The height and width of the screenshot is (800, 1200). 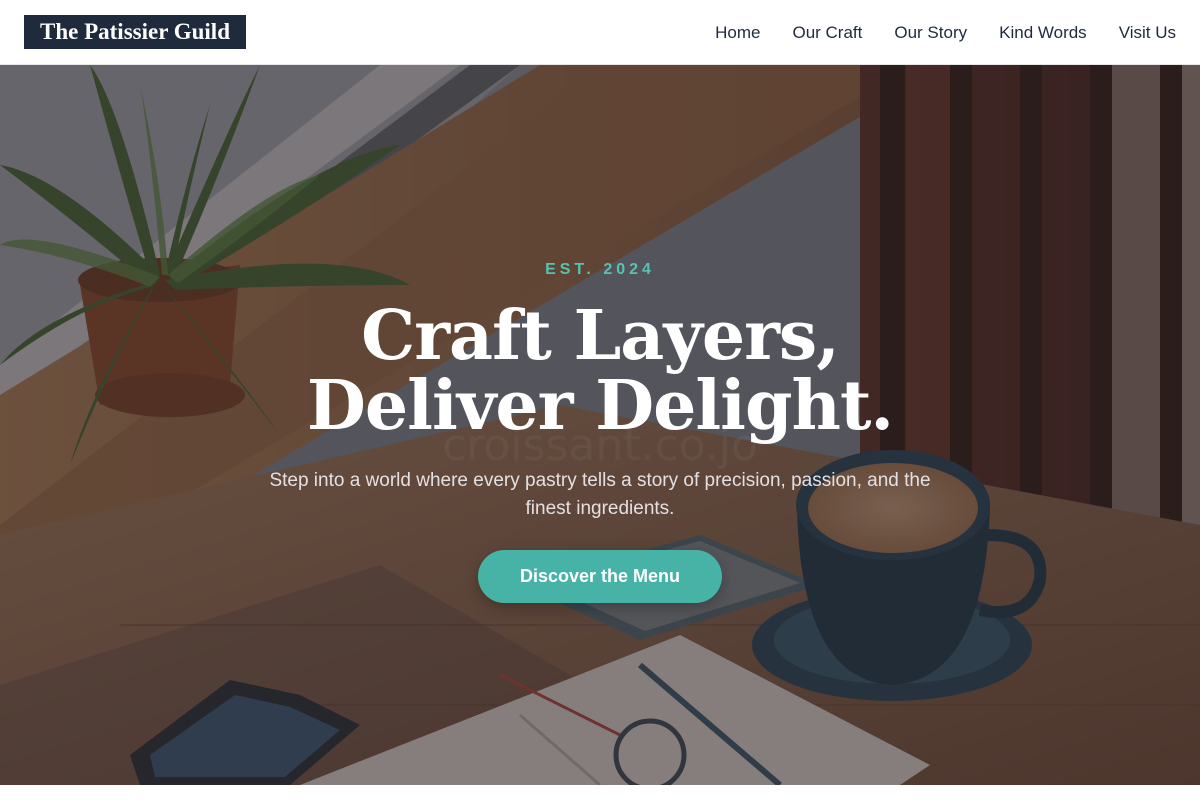 What do you see at coordinates (930, 33) in the screenshot?
I see `nav-link-our-story: Our Story` at bounding box center [930, 33].